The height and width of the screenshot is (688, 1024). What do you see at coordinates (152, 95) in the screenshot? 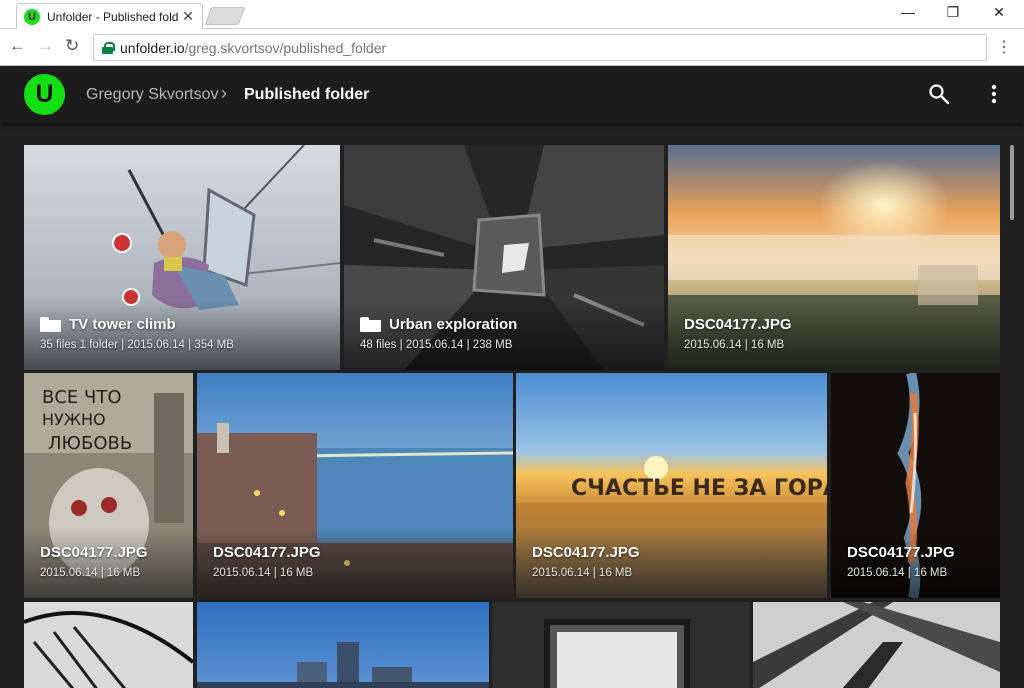
I see `breadcrumb-user-link: Gregory Skvortsov` at bounding box center [152, 95].